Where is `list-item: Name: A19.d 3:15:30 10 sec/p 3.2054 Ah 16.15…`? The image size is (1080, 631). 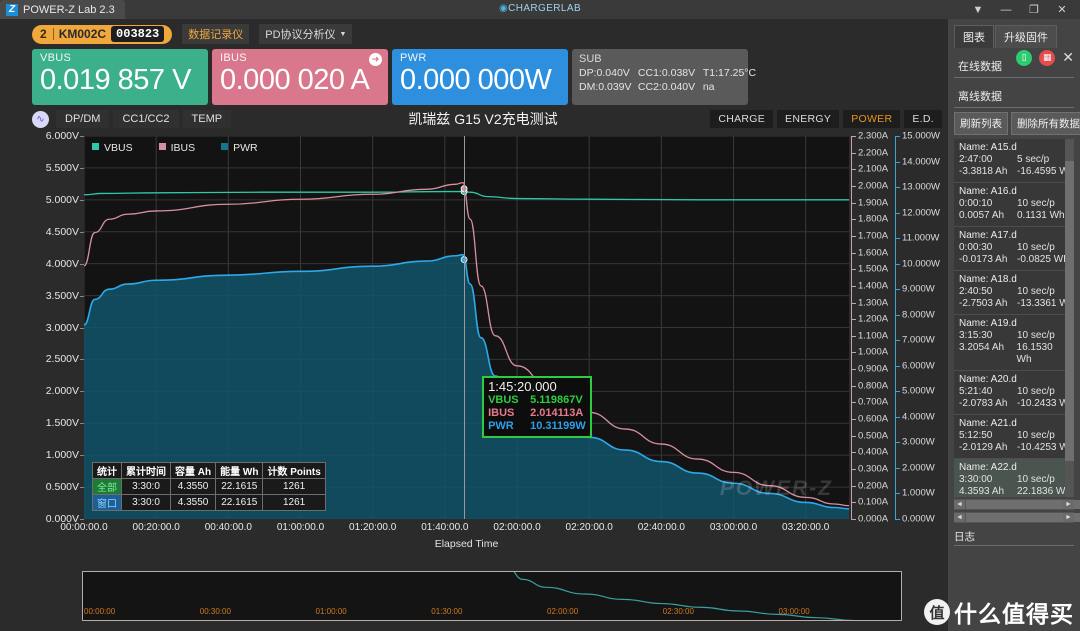 list-item: Name: A19.d 3:15:30 10 sec/p 3.2054 Ah 16.15… is located at coordinates (1014, 343).